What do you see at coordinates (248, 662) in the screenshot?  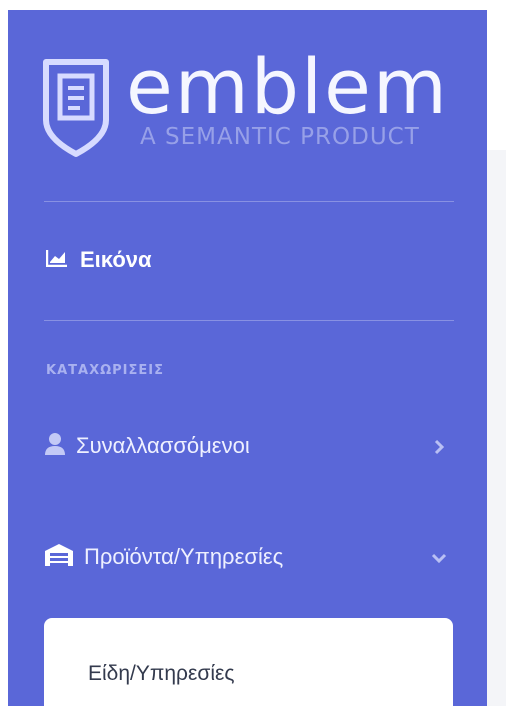 I see `submenu-panel: Είδη/Υπηρεσίες` at bounding box center [248, 662].